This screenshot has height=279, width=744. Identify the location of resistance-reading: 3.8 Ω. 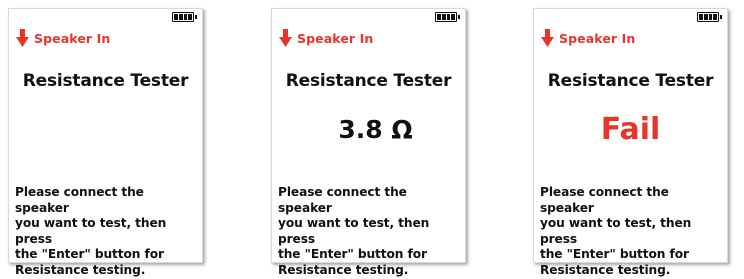
(375, 129).